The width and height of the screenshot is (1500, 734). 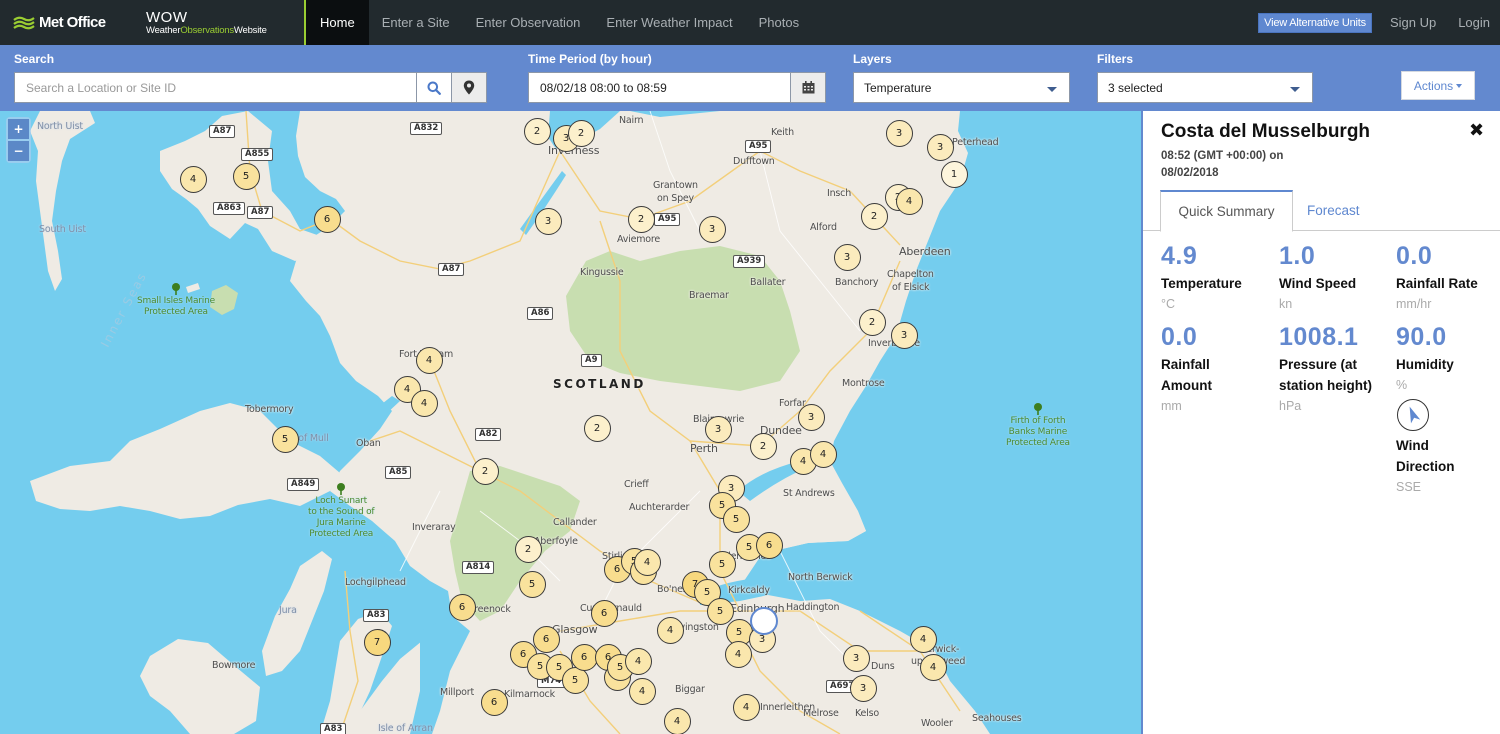 What do you see at coordinates (839, 193) in the screenshot?
I see `place-label: Insch` at bounding box center [839, 193].